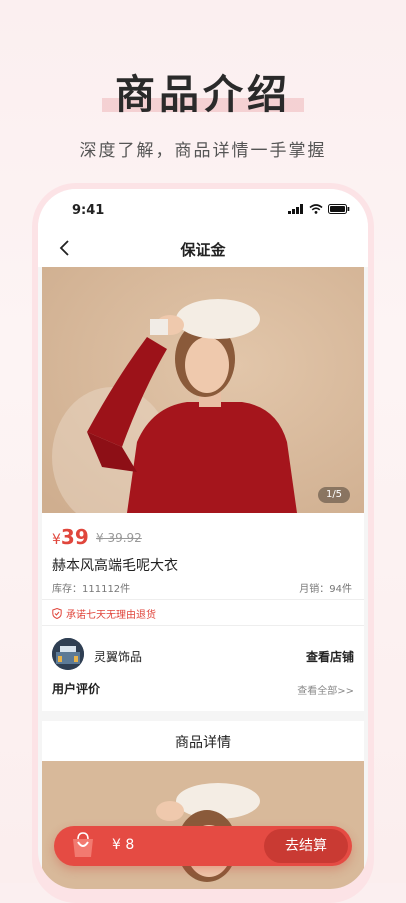 This screenshot has height=903, width=406. What do you see at coordinates (325, 689) in the screenshot?
I see `view-all-reviews-link: 查看全部>>` at bounding box center [325, 689].